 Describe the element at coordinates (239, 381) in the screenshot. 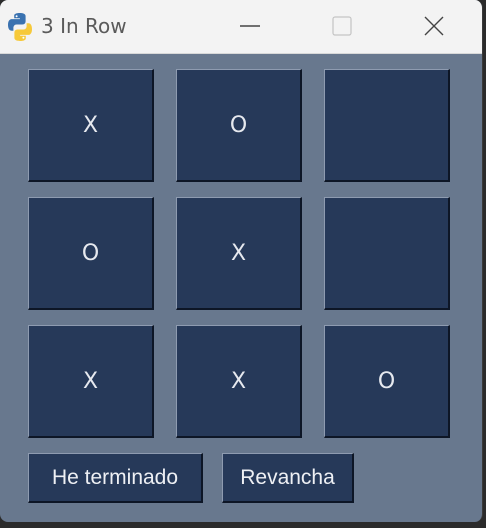

I see `board-cell-r3-c2: X` at that location.